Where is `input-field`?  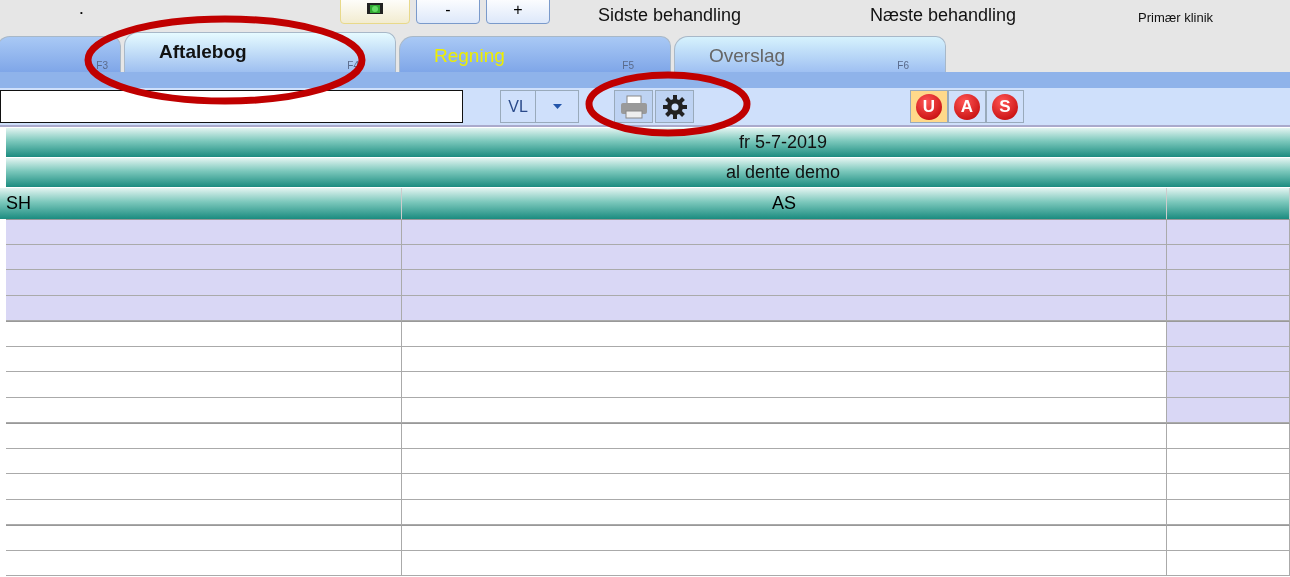
input-field is located at coordinates (231, 106).